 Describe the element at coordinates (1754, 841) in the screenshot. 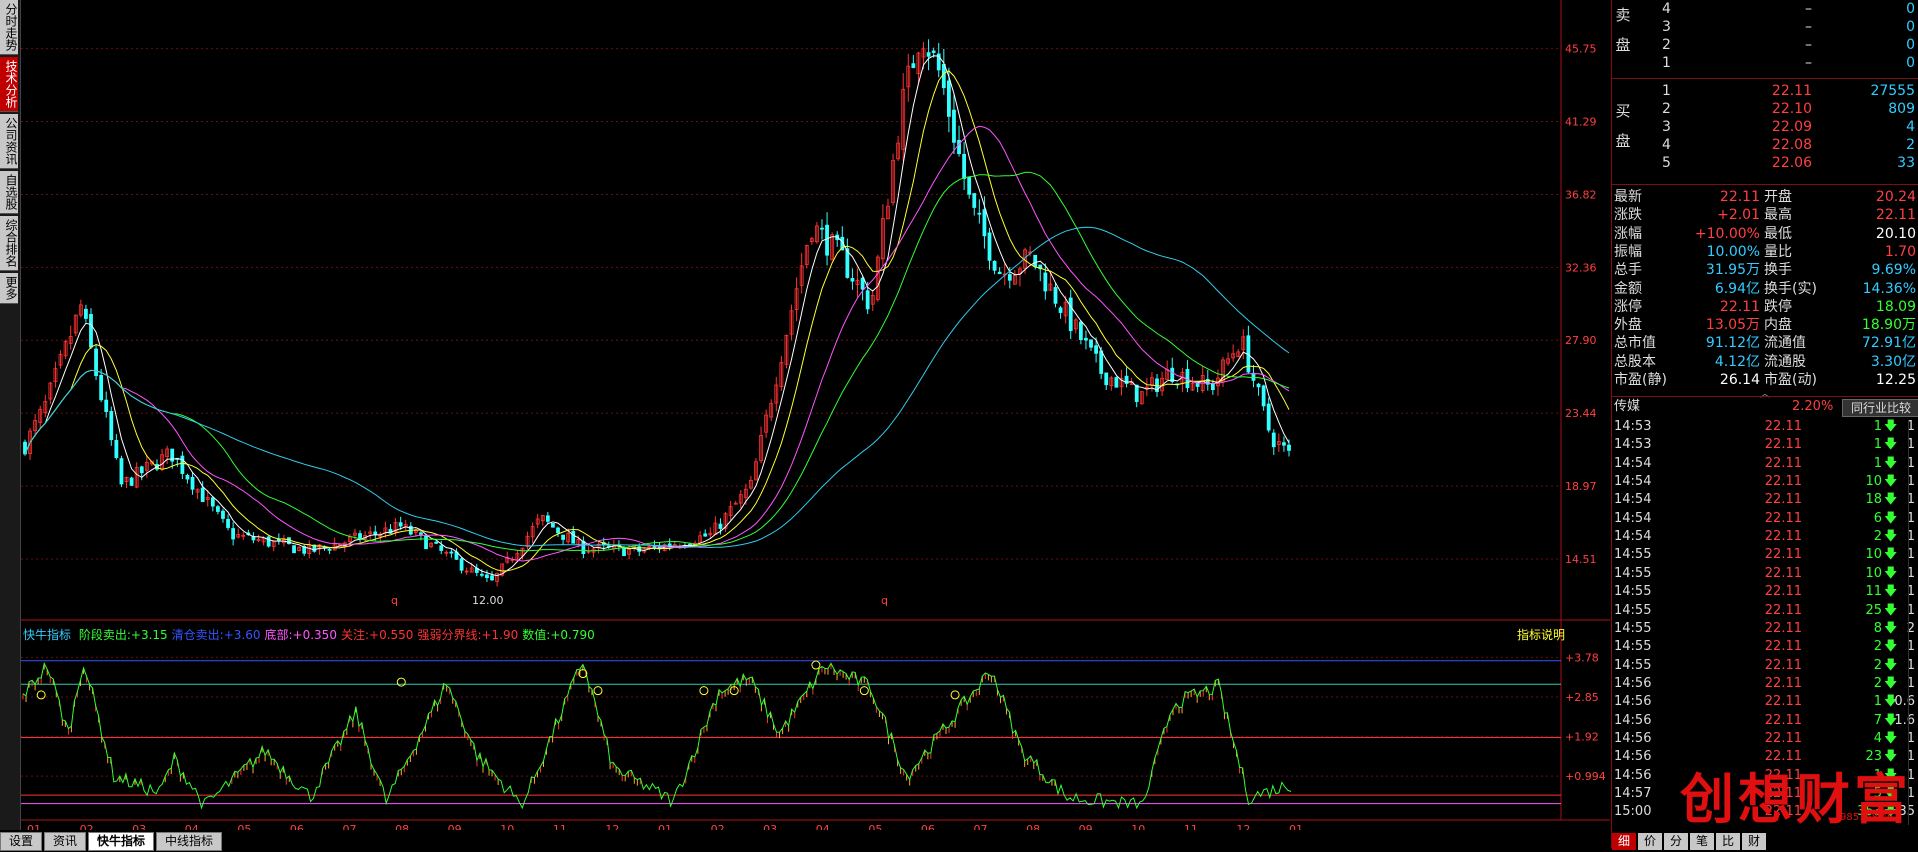

I see `sidebar-tab-5: 财` at that location.